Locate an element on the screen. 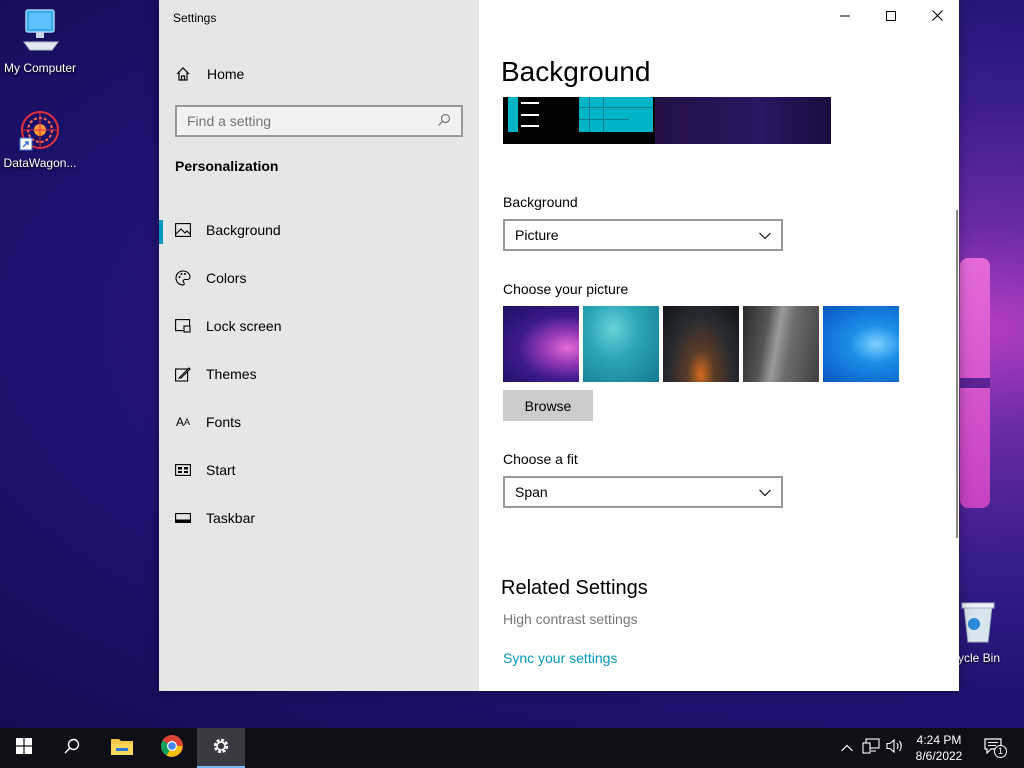 The width and height of the screenshot is (1024, 768). search-box is located at coordinates (319, 121).